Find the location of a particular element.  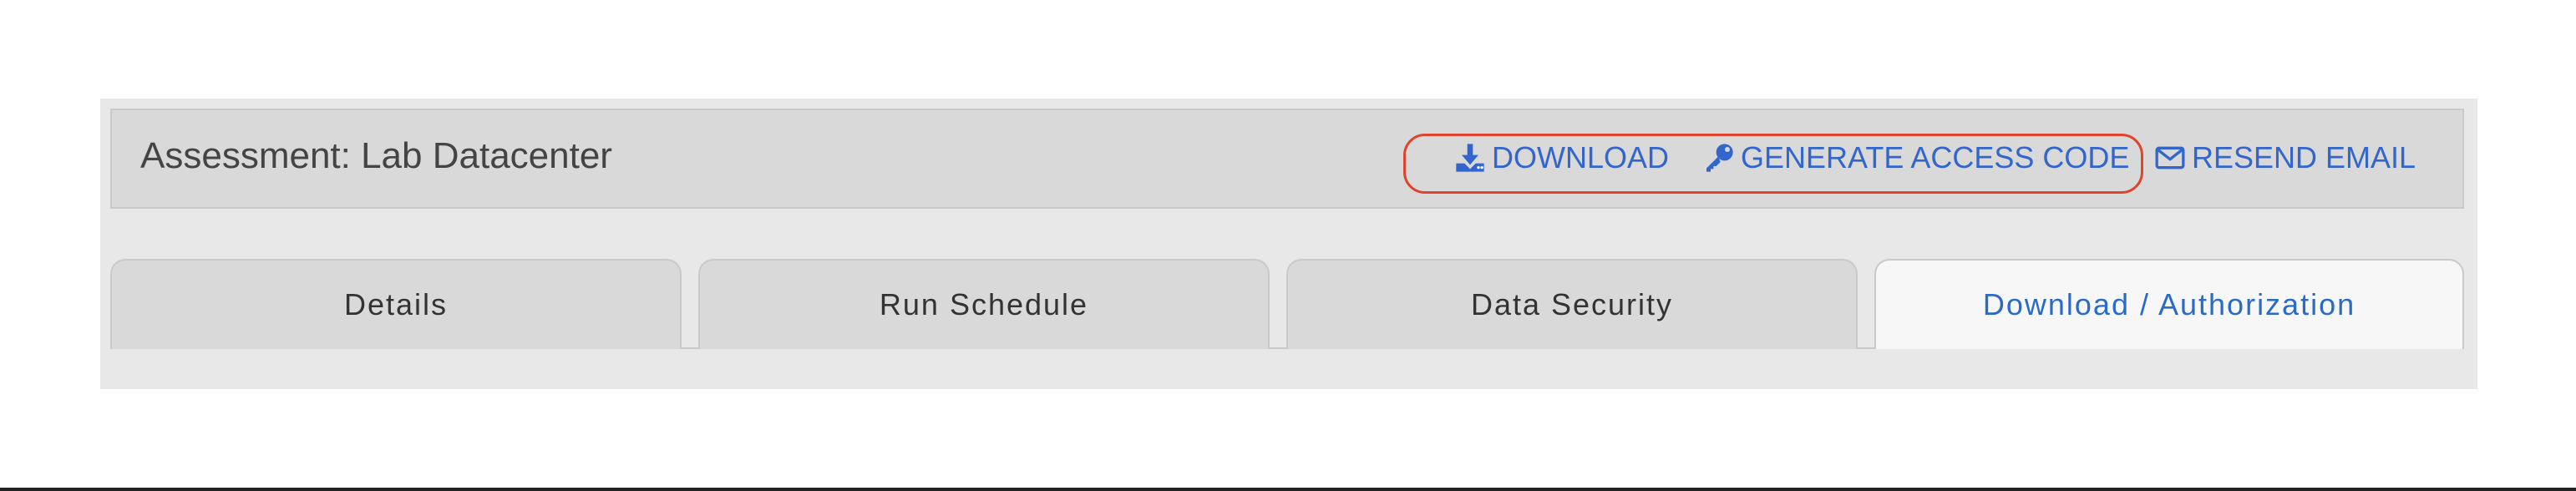

generate-access-code-label: GENERATE ACCESS CODE is located at coordinates (1936, 157).